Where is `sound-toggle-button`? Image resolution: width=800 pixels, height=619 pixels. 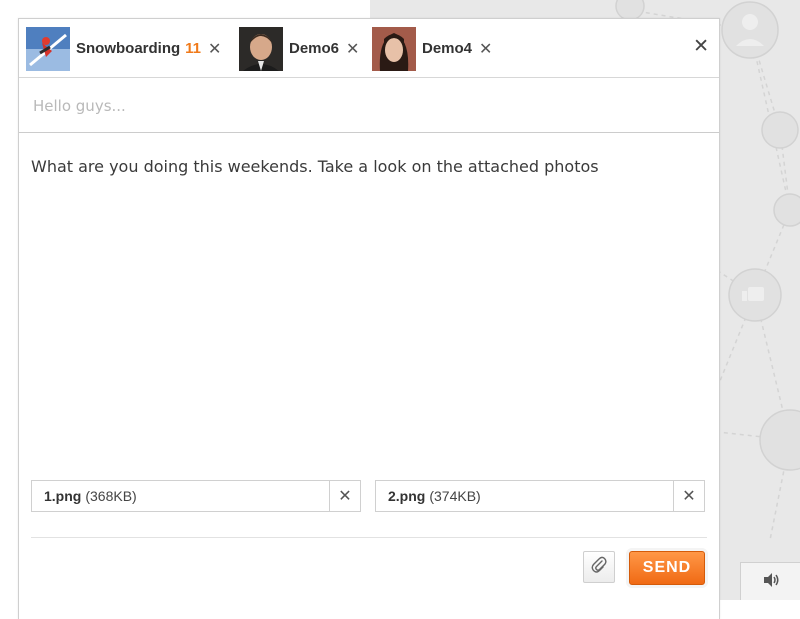 sound-toggle-button is located at coordinates (770, 581).